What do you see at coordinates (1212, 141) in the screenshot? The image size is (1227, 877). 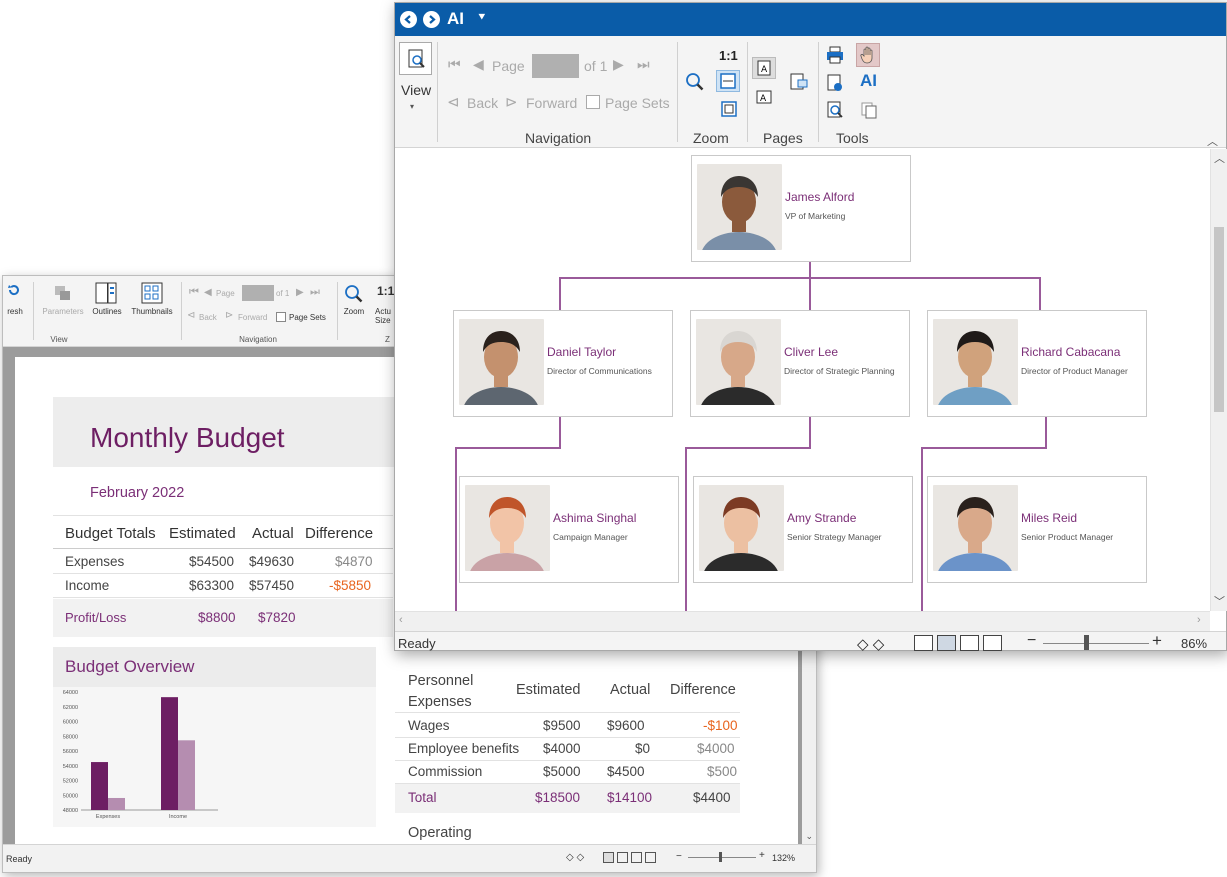 I see `collapse-ribbon-icon: ︿` at bounding box center [1212, 141].